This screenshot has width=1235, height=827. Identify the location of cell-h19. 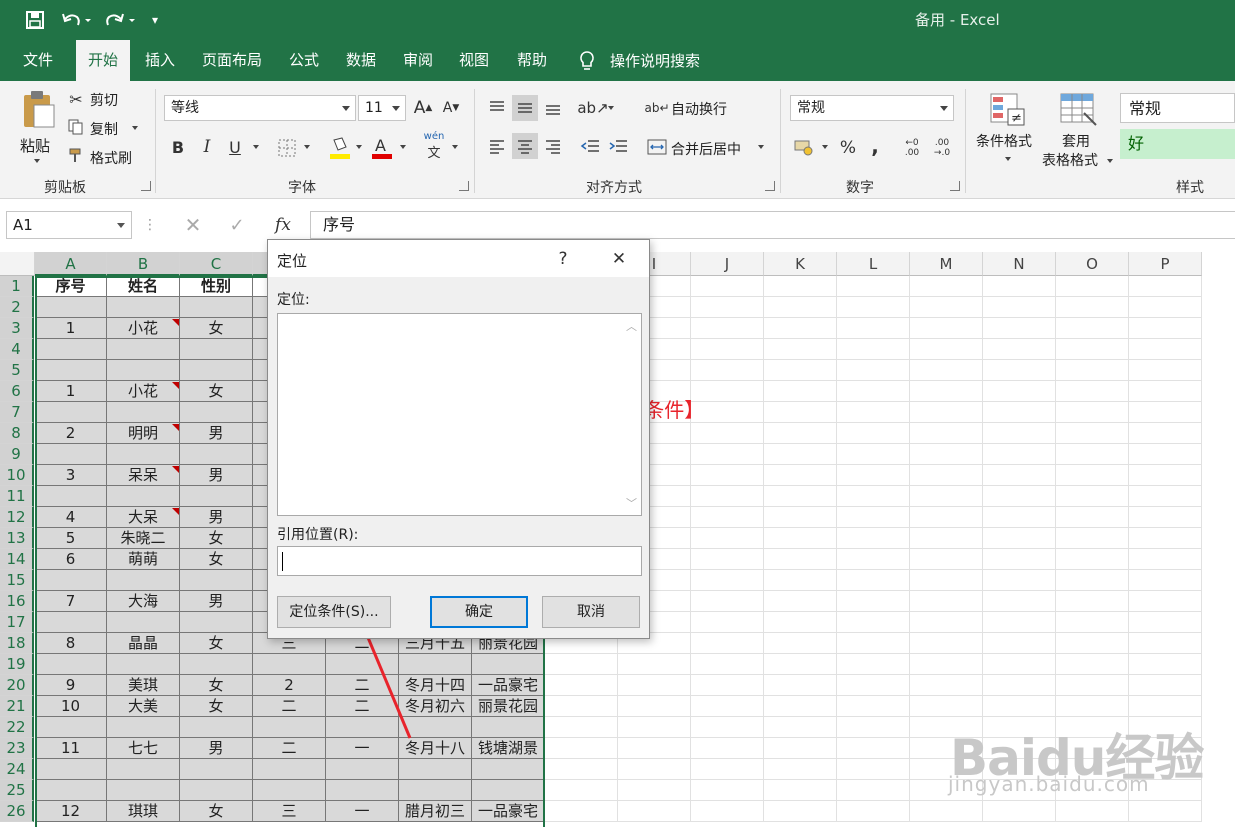
(581, 664).